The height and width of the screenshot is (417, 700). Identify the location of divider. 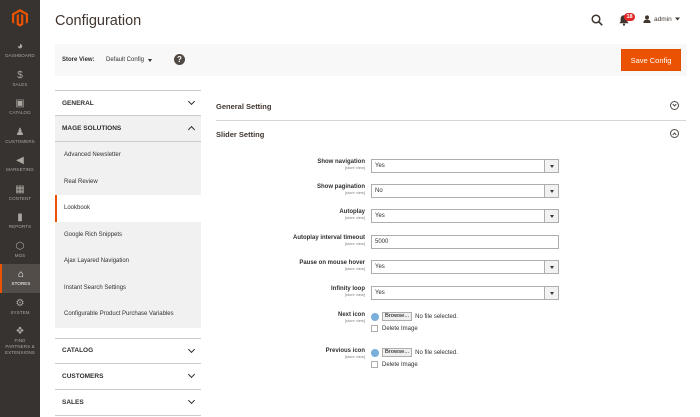
(451, 120).